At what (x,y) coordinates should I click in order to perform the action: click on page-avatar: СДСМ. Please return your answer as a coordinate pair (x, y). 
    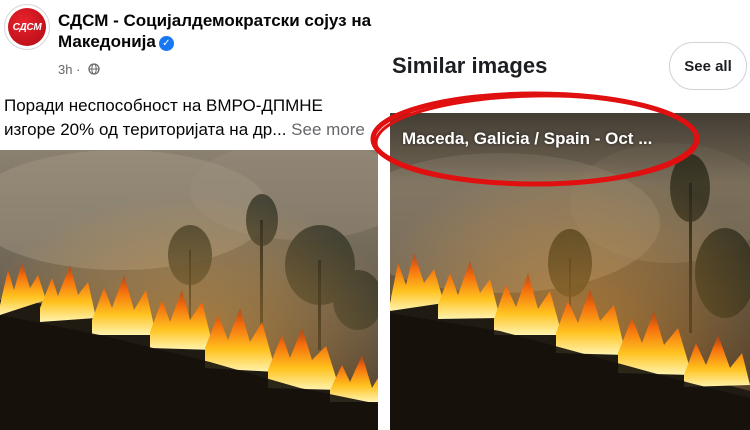
    Looking at the image, I should click on (27, 27).